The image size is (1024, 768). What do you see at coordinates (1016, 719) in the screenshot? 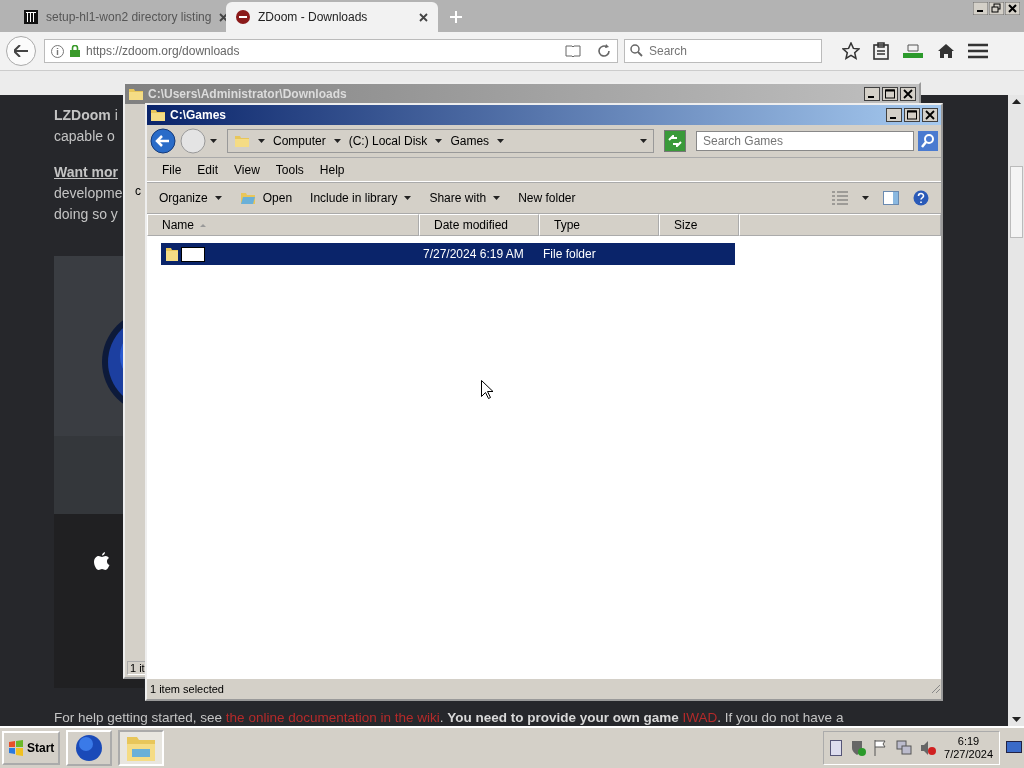
I see `down-arrow-icon` at bounding box center [1016, 719].